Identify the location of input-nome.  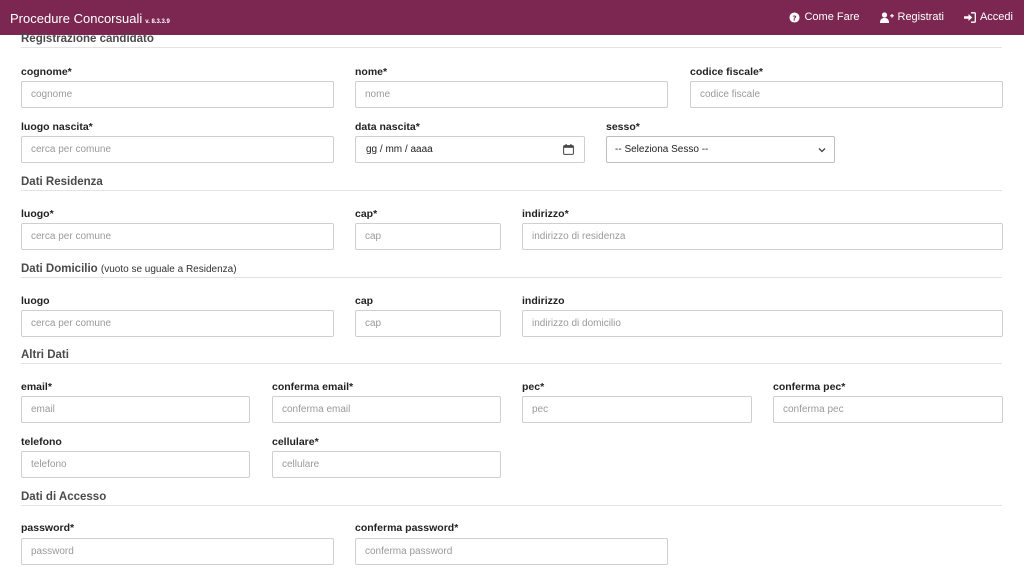
(511, 94).